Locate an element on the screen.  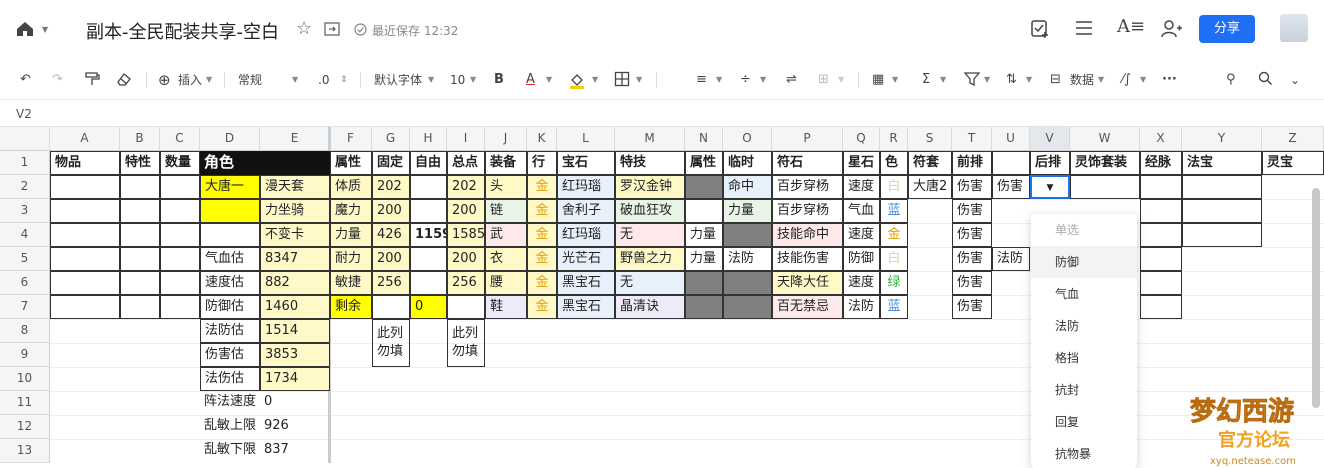
row-header-6: 6 is located at coordinates (25, 283).